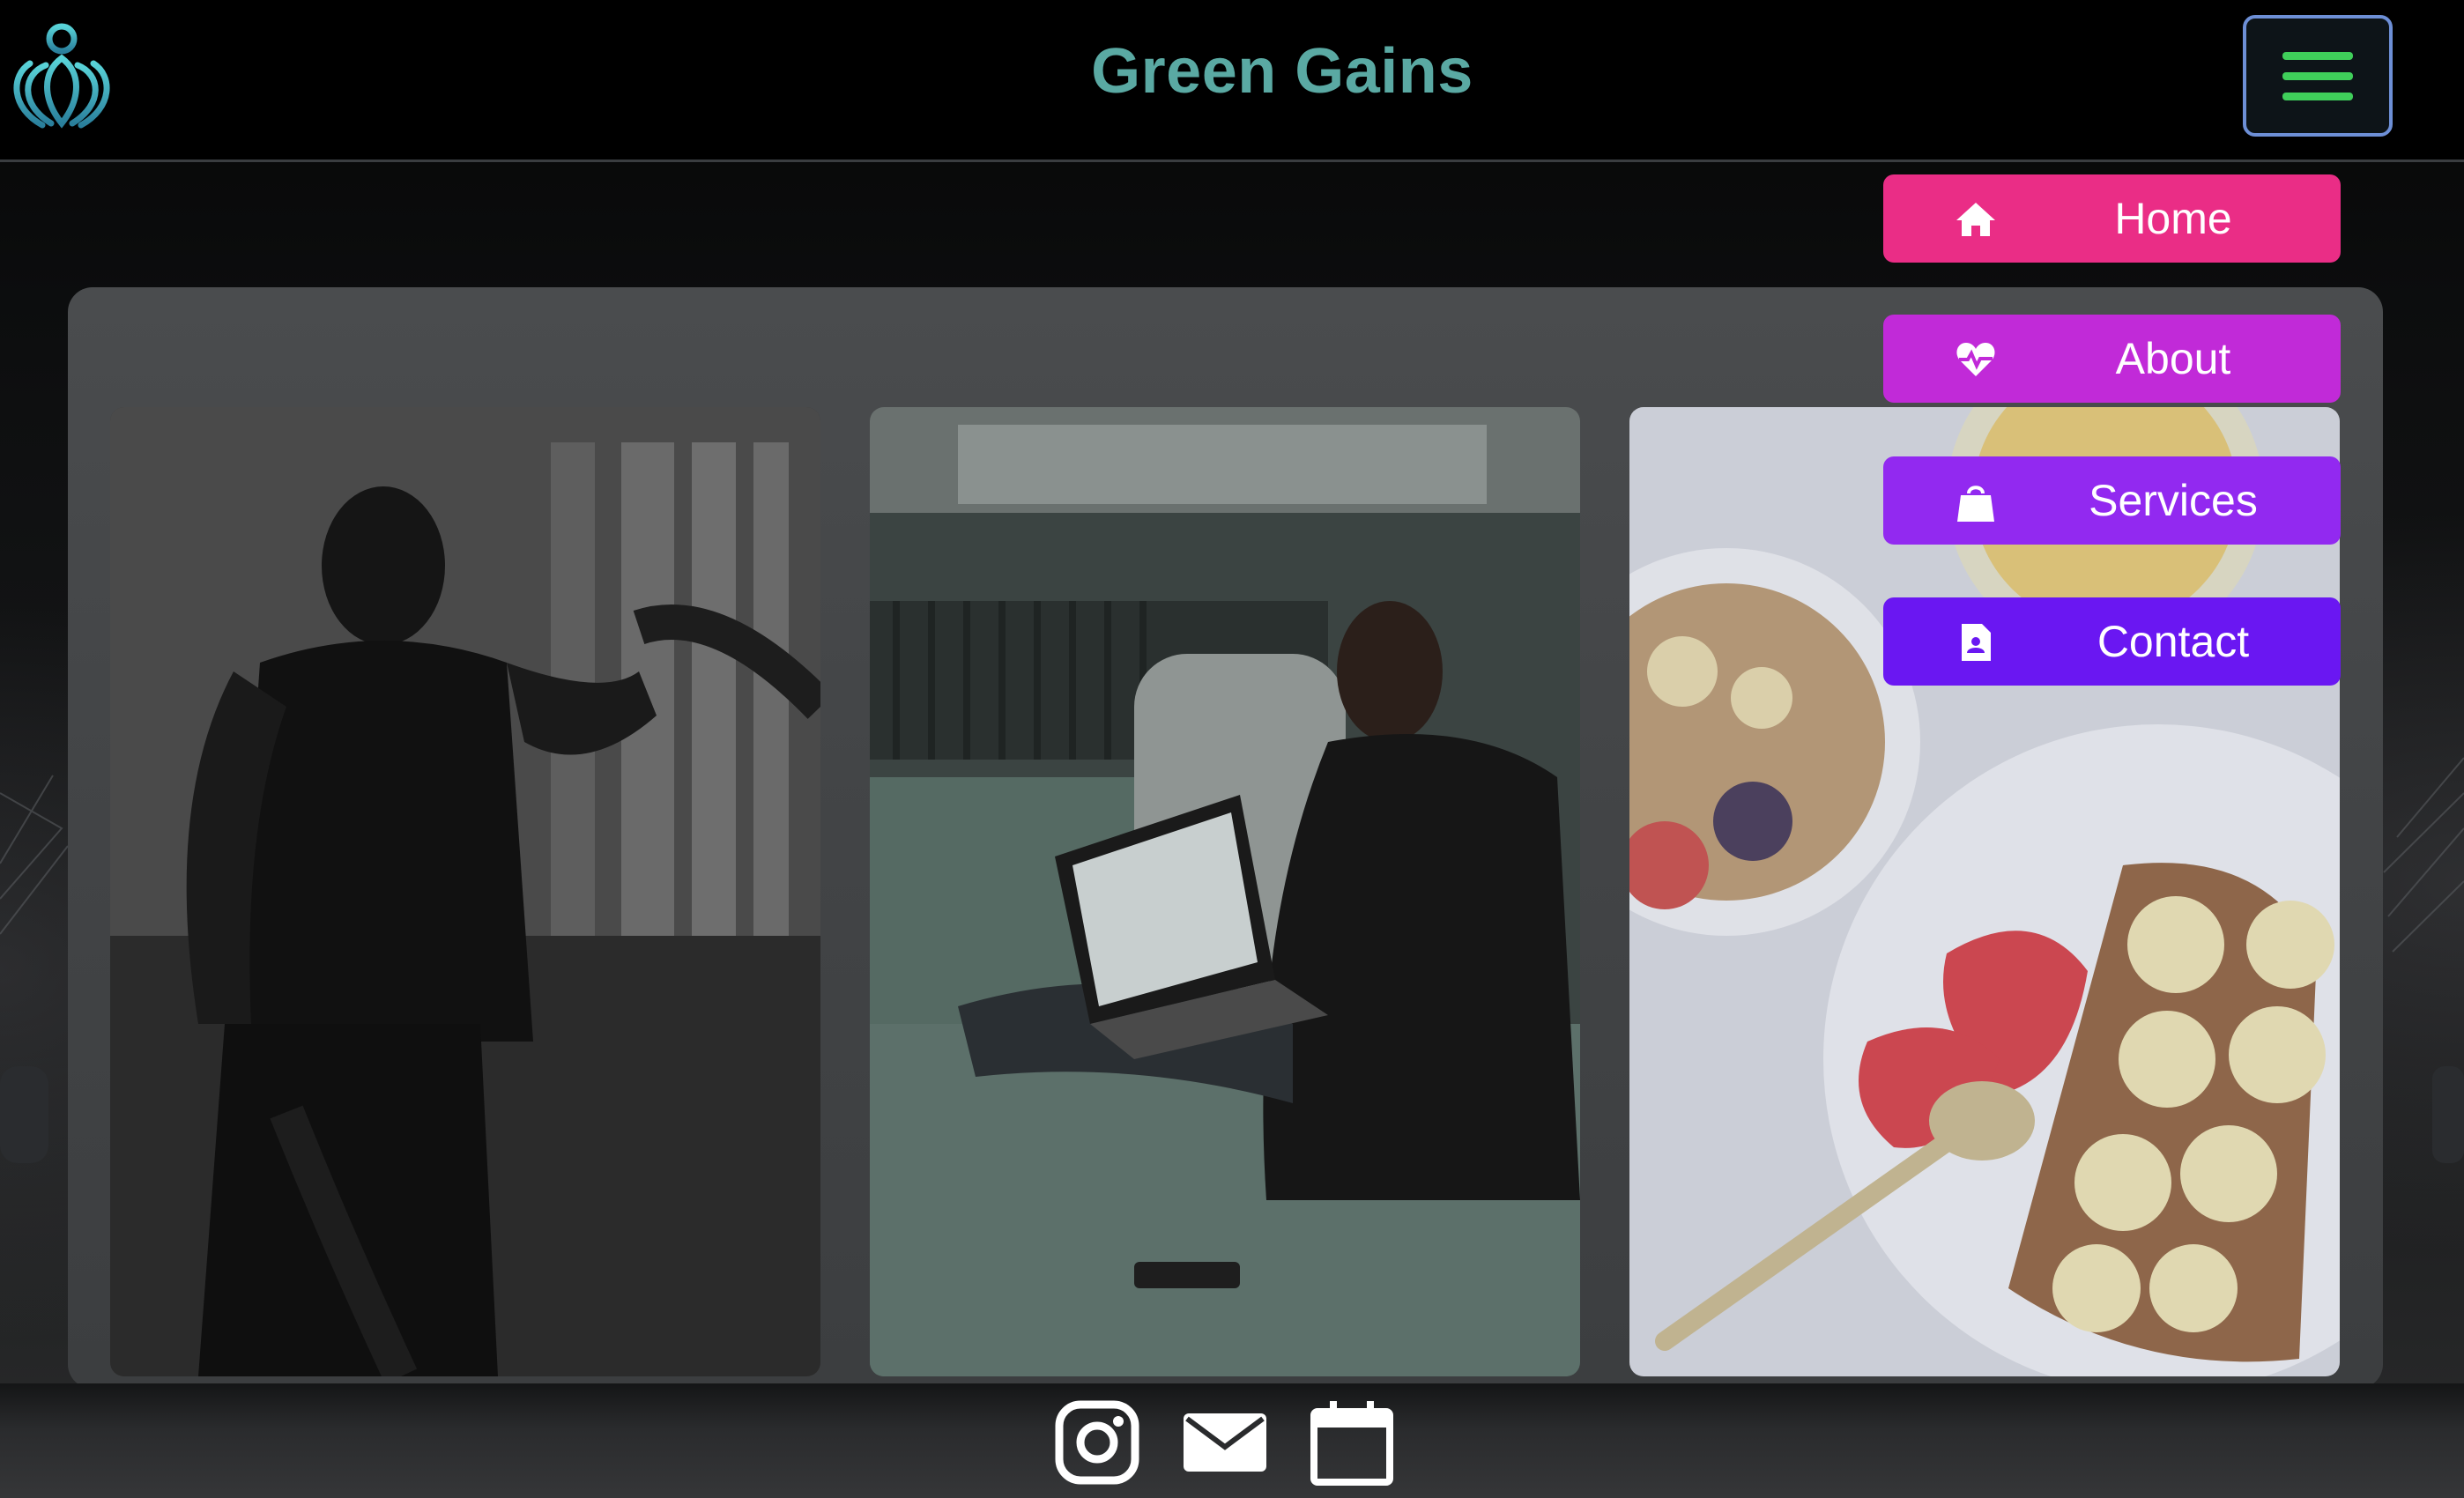 This screenshot has width=2464, height=1498. What do you see at coordinates (1225, 1442) in the screenshot?
I see `mail-icon` at bounding box center [1225, 1442].